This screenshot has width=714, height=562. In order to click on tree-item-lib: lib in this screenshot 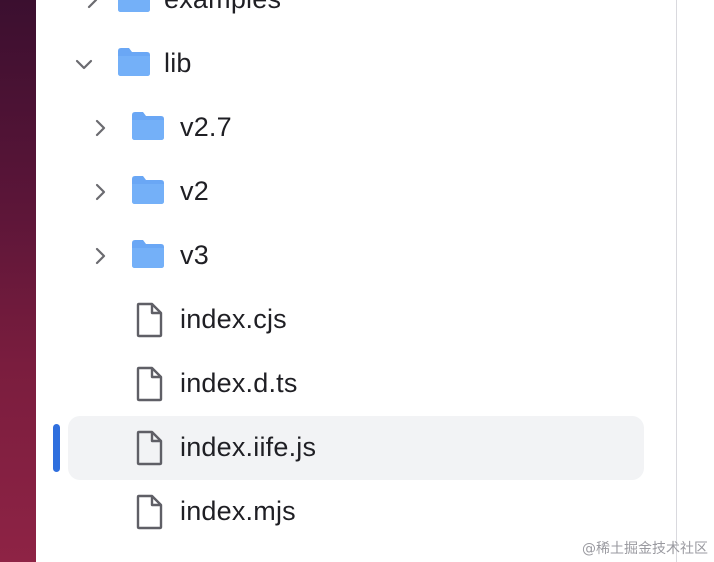, I will do `click(356, 64)`.